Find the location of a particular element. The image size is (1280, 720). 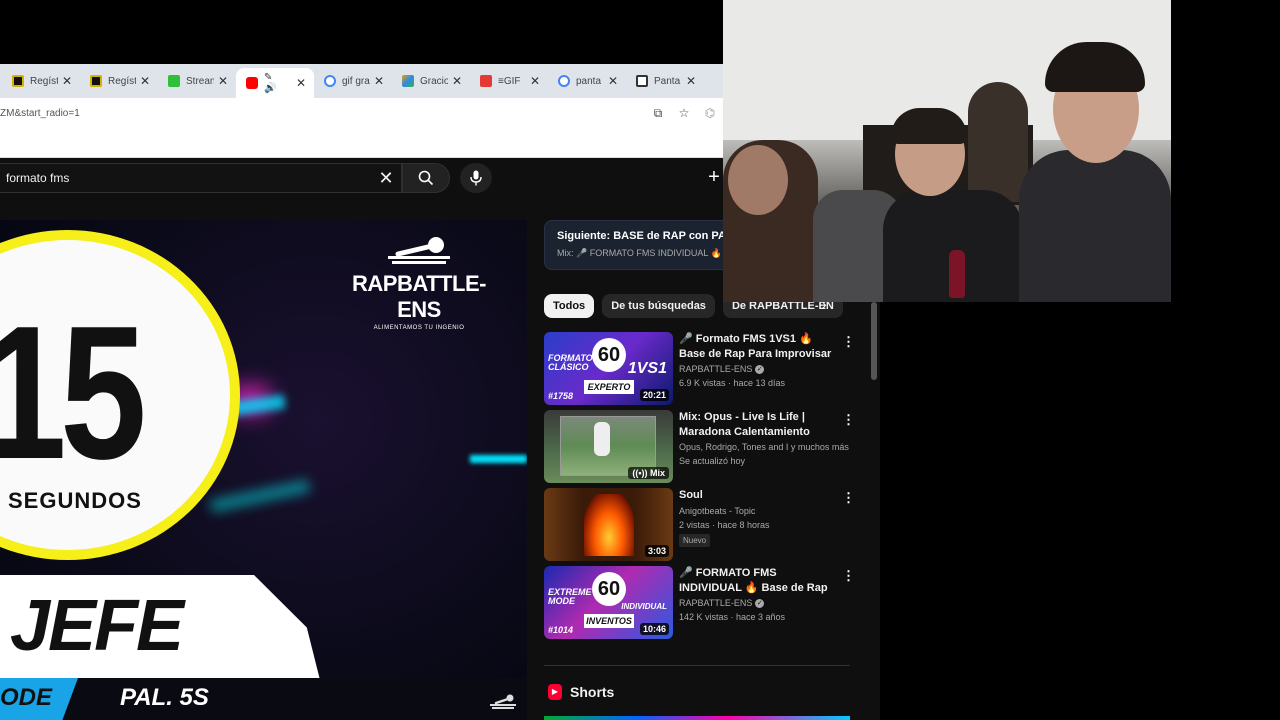

install-app-icon: ⧉ is located at coordinates (658, 113).